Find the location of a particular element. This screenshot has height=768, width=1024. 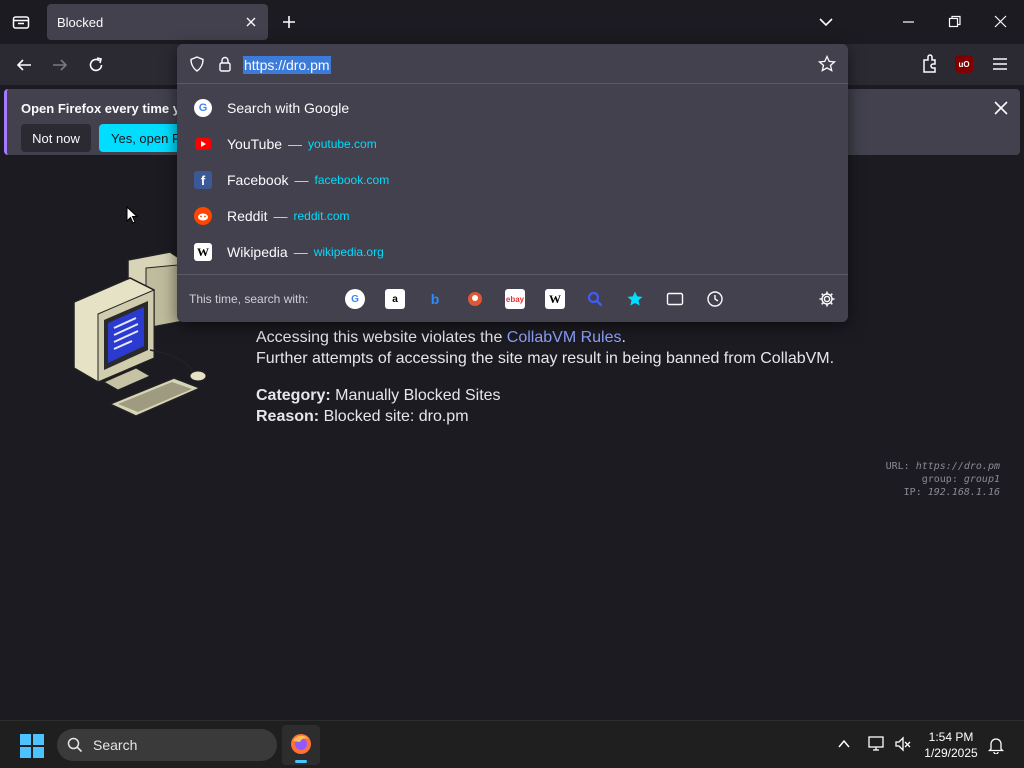

reload-icon is located at coordinates (96, 65).